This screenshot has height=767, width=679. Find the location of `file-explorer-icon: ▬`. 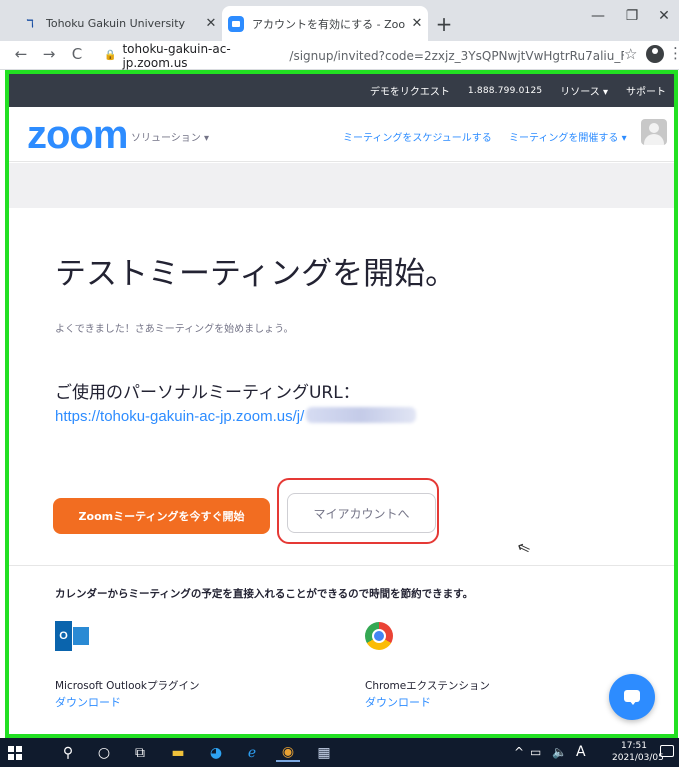

file-explorer-icon: ▬ is located at coordinates (178, 753).